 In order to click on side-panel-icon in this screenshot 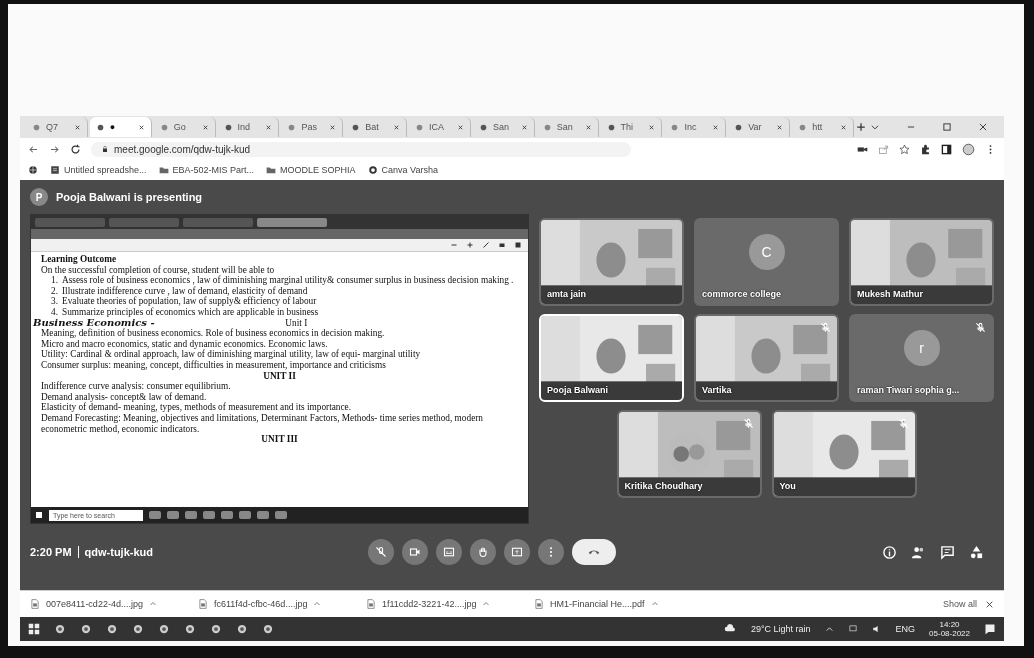, I will do `click(946, 149)`.